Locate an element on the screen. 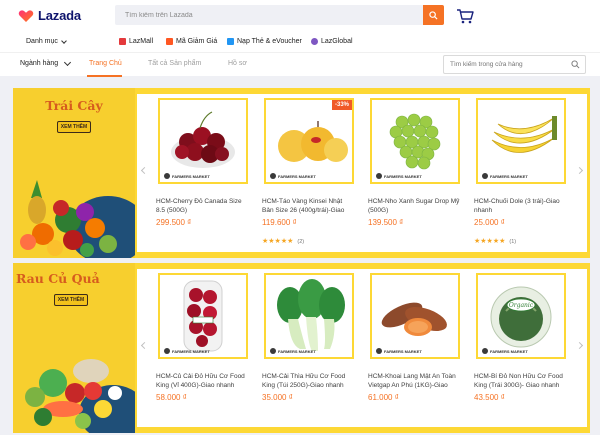 The image size is (600, 435). search-button is located at coordinates (433, 15).